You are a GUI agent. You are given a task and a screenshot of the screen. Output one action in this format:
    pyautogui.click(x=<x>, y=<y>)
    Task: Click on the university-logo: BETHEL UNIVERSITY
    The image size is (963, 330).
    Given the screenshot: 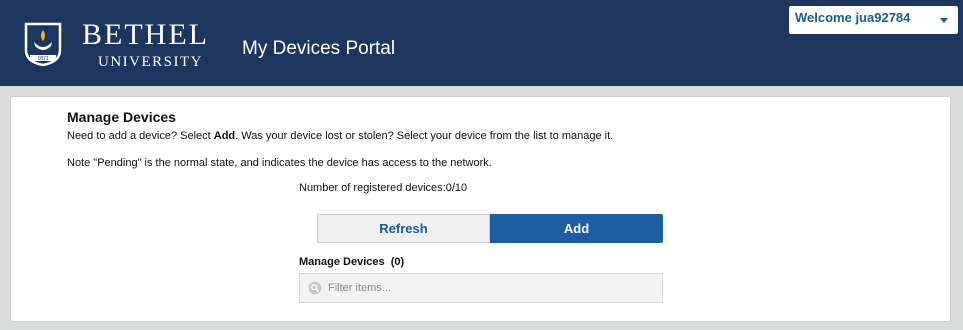 What is the action you would take?
    pyautogui.click(x=145, y=45)
    